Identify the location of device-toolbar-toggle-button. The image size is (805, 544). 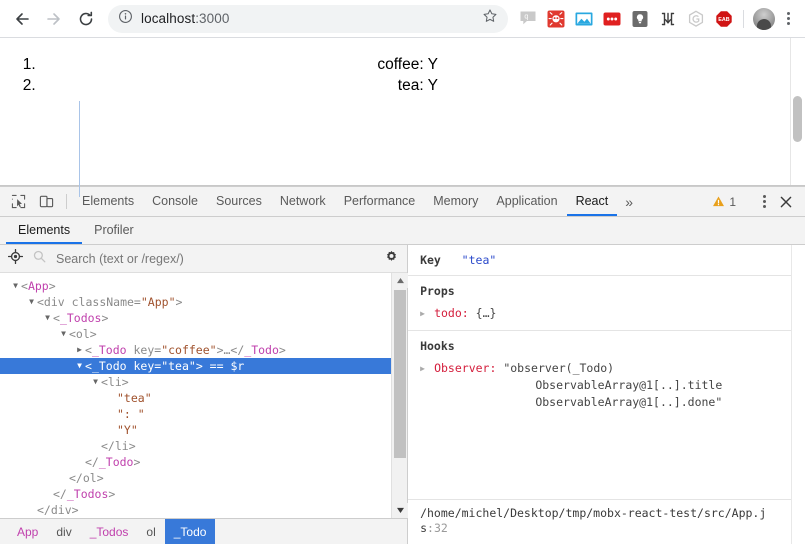
(46, 201).